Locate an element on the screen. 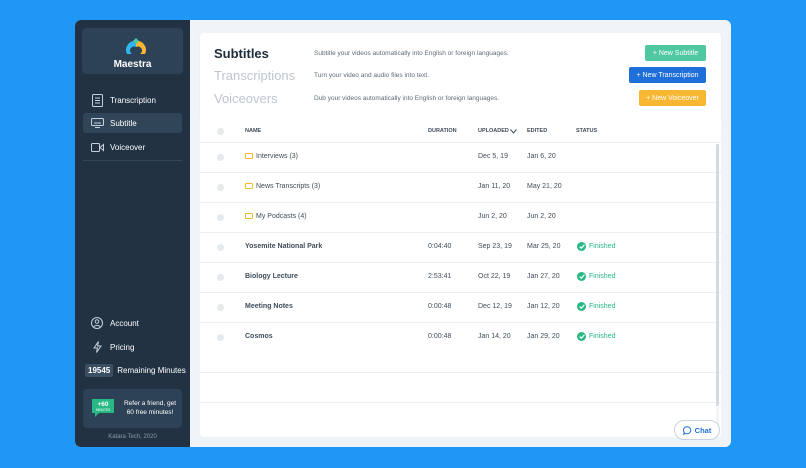 The height and width of the screenshot is (468, 806). new-voiceover-button: + New Voiceover is located at coordinates (672, 98).